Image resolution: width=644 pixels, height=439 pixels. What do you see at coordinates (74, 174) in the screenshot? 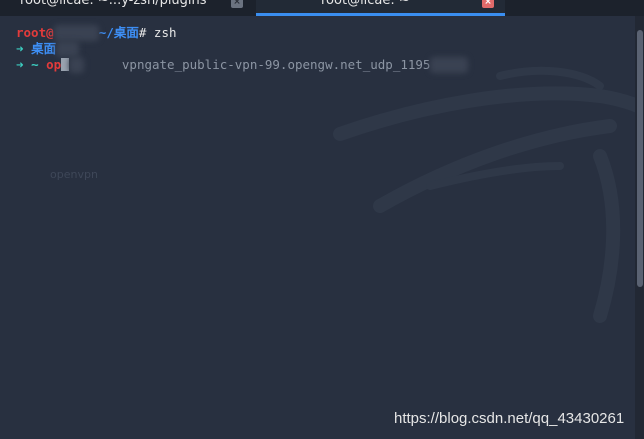
I see `ghost-text: openvpn` at bounding box center [74, 174].